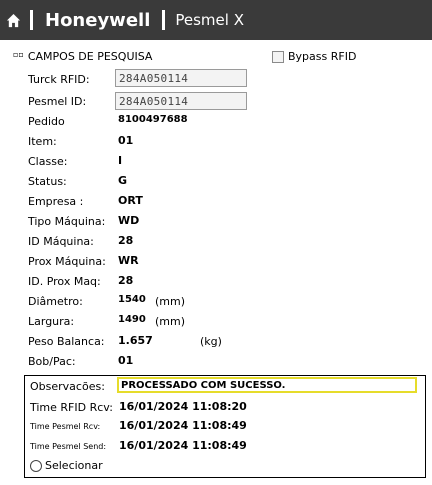 The width and height of the screenshot is (432, 485). Describe the element at coordinates (98, 20) in the screenshot. I see `brand-name: Honeywell` at that location.